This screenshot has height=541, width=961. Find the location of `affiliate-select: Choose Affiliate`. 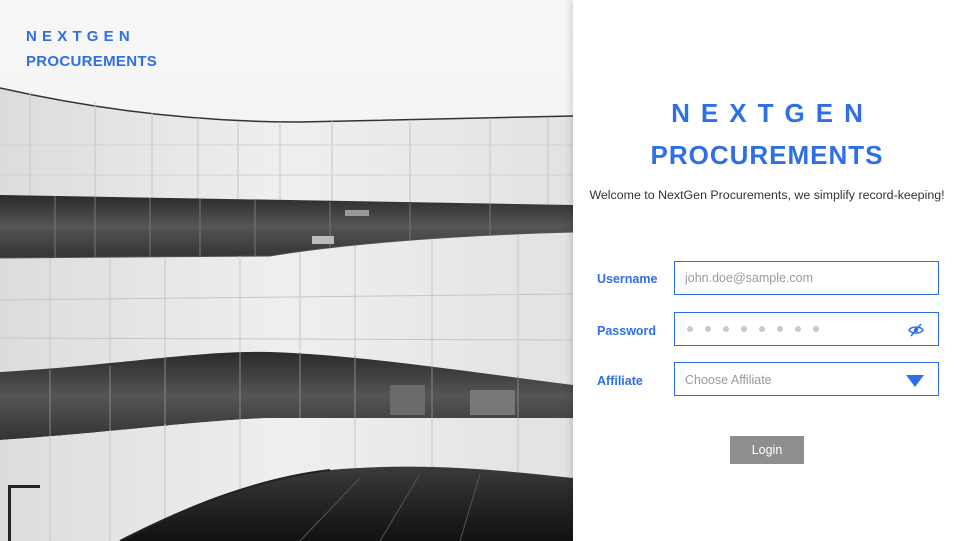

affiliate-select: Choose Affiliate is located at coordinates (806, 379).